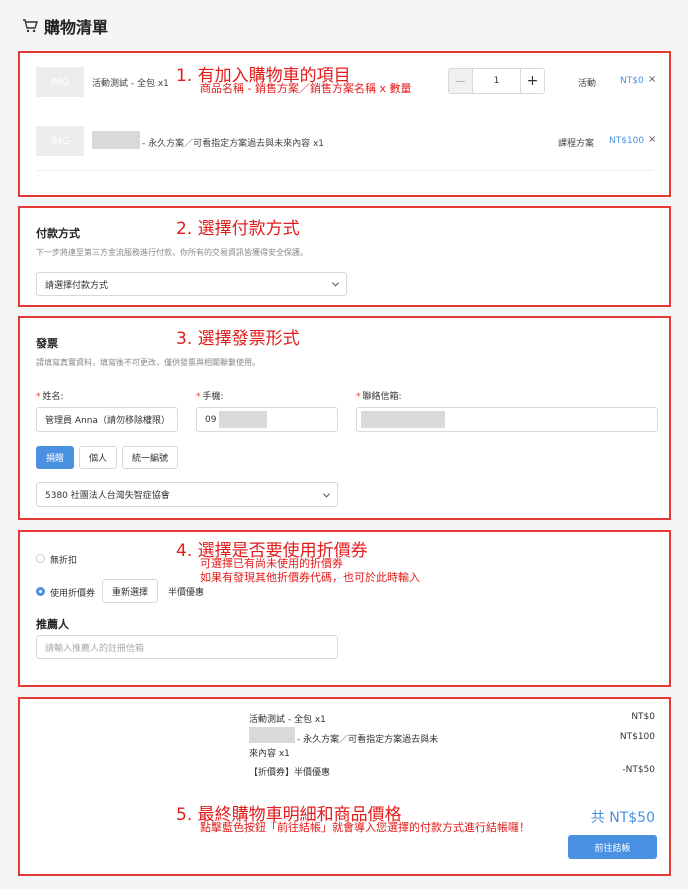  Describe the element at coordinates (532, 81) in the screenshot. I see `increment-button: +` at that location.